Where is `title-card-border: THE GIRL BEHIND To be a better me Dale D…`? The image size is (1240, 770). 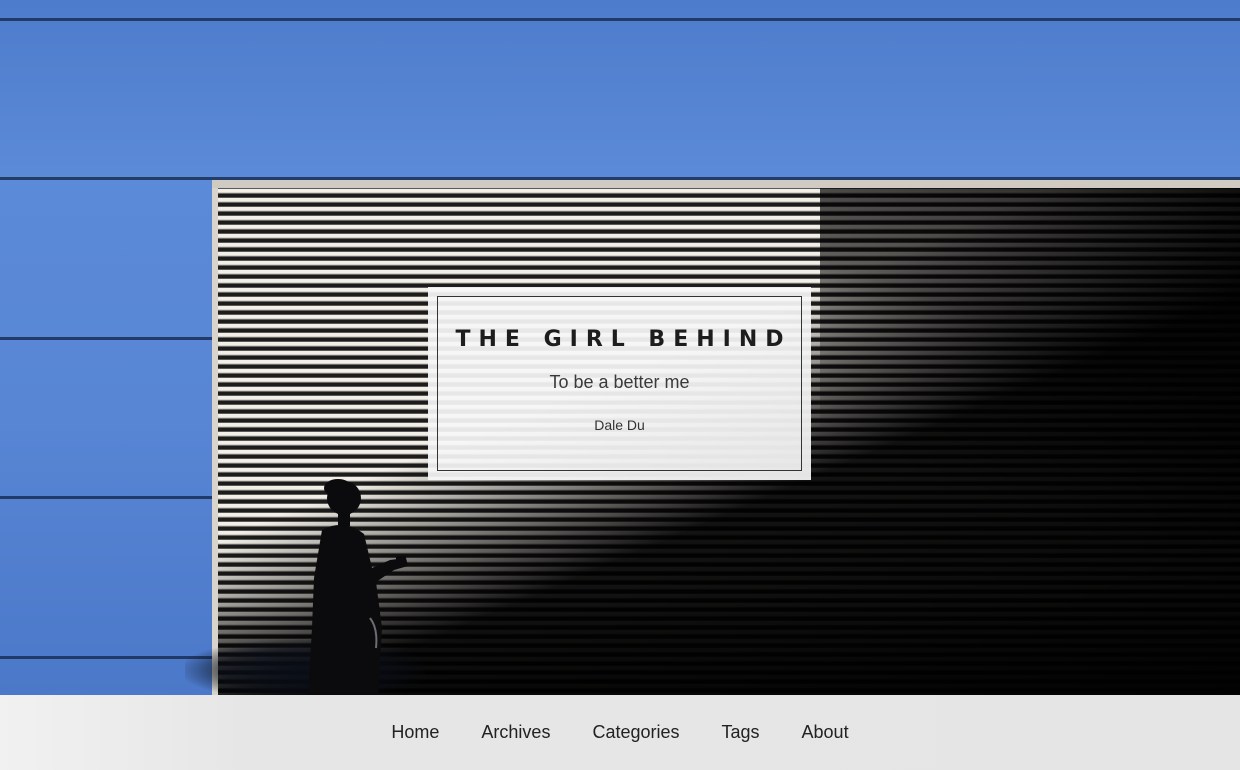
title-card-border: THE GIRL BEHIND To be a better me Dale D… is located at coordinates (619, 383).